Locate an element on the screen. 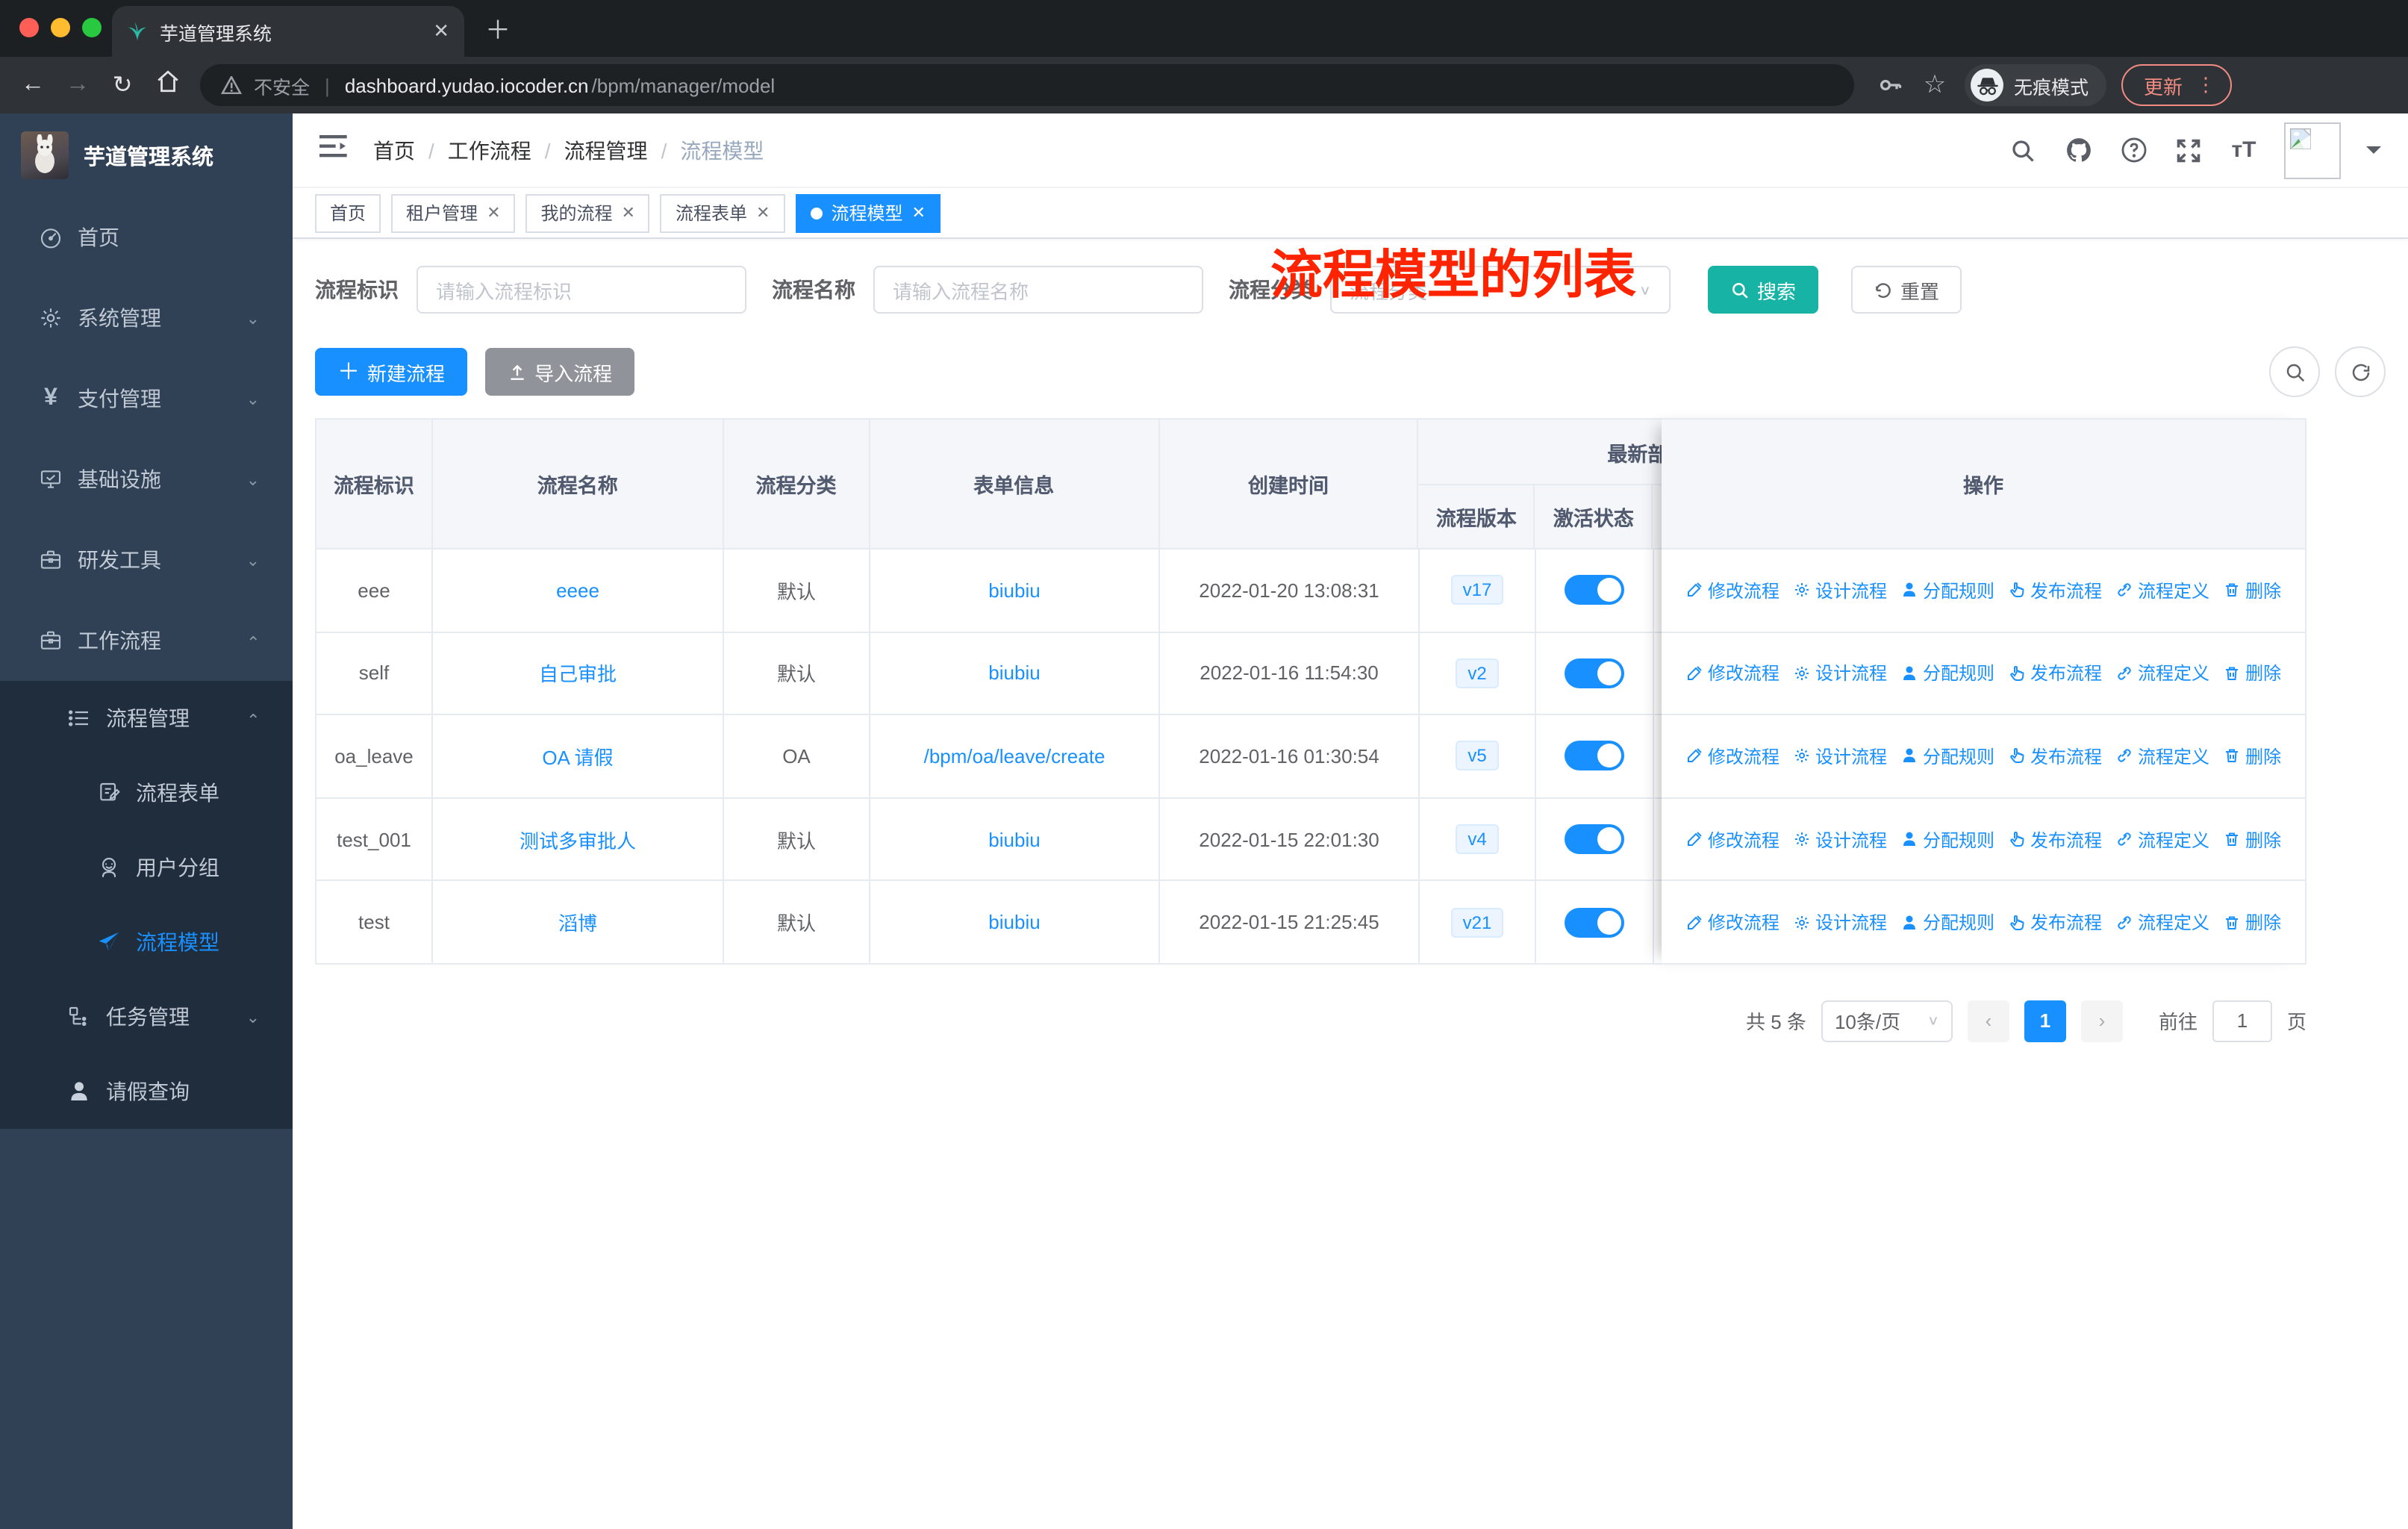  browser-tab: 芋道管理系统 ✕ is located at coordinates (288, 32).